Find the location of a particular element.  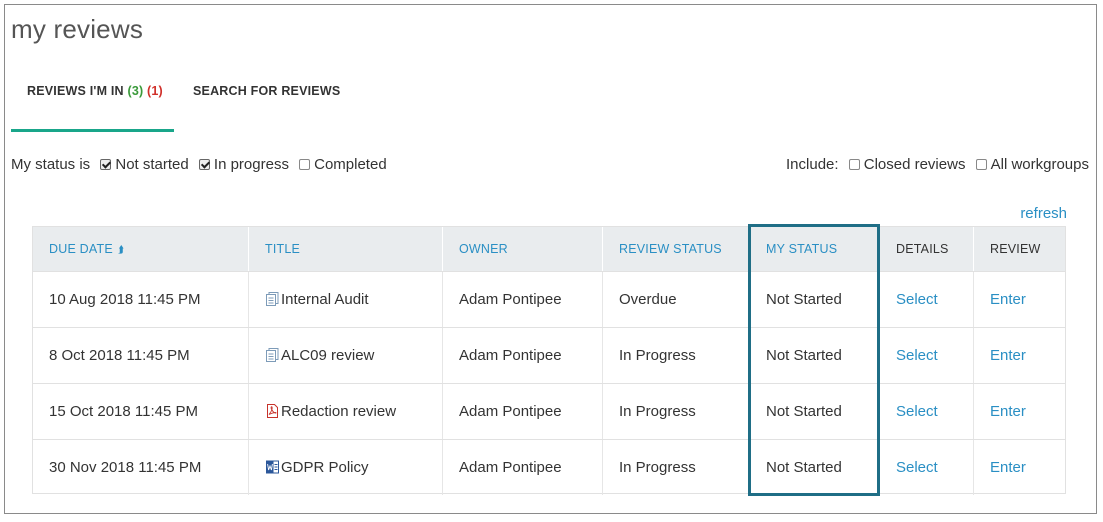

review-title: ALC09 review is located at coordinates (328, 355).